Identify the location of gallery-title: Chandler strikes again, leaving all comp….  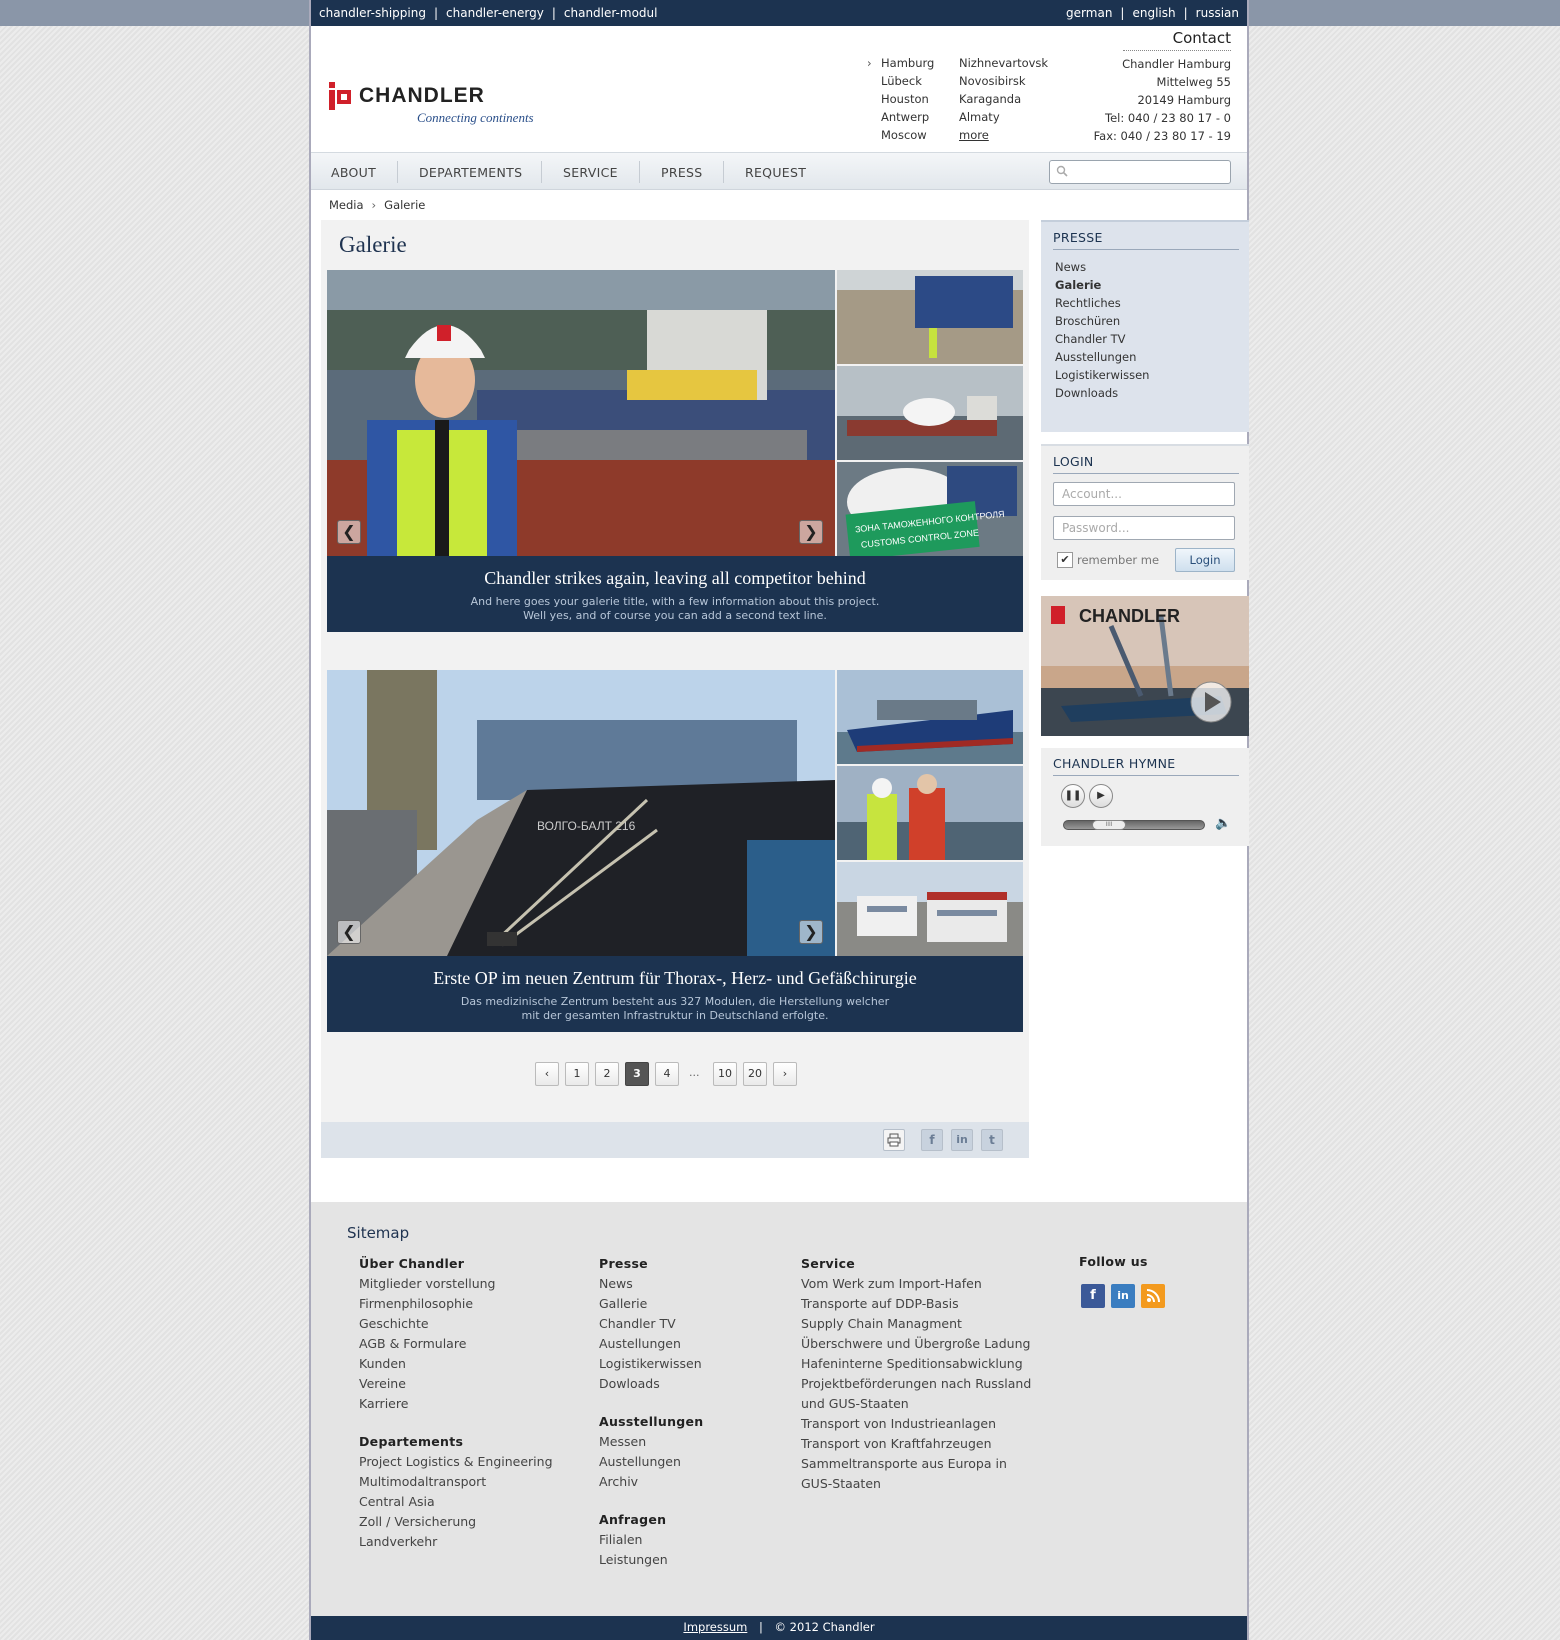
(675, 578).